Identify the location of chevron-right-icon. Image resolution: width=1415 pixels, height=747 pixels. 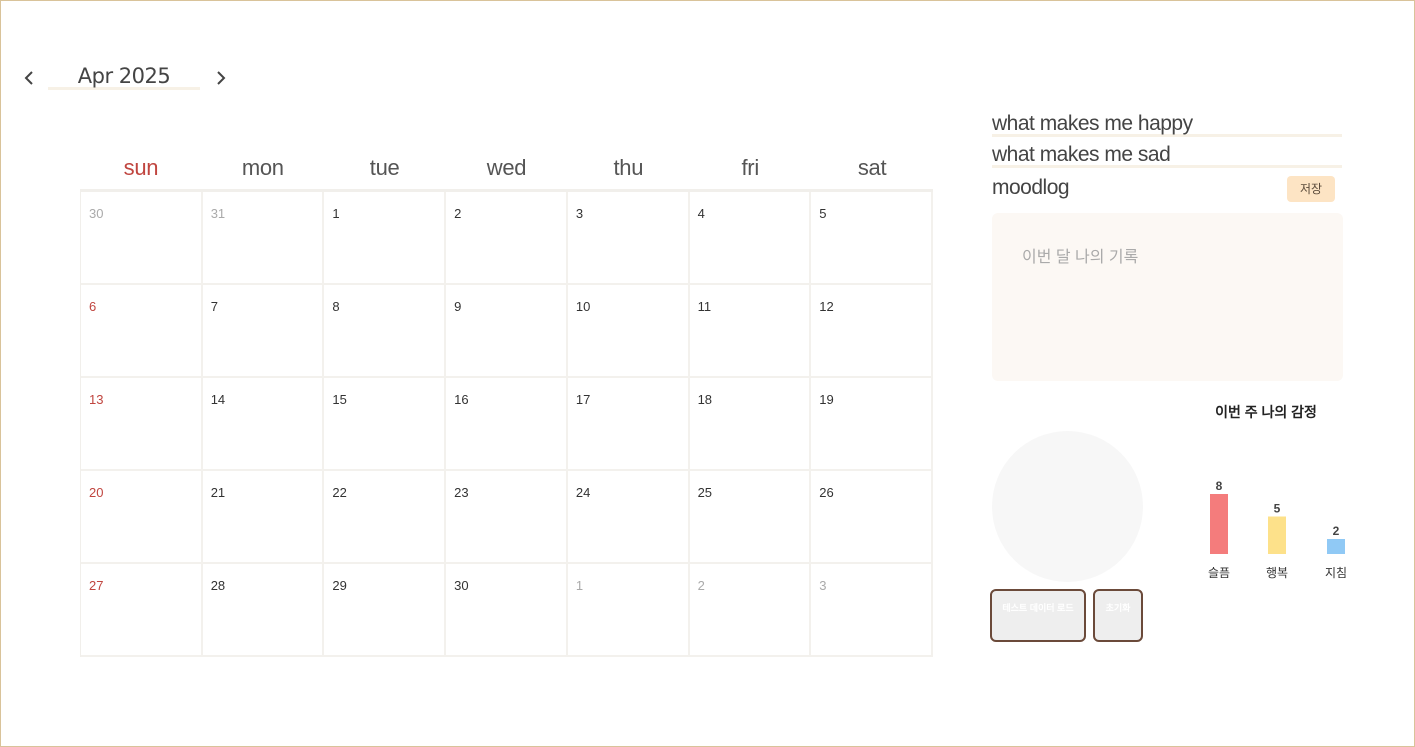
(220, 78).